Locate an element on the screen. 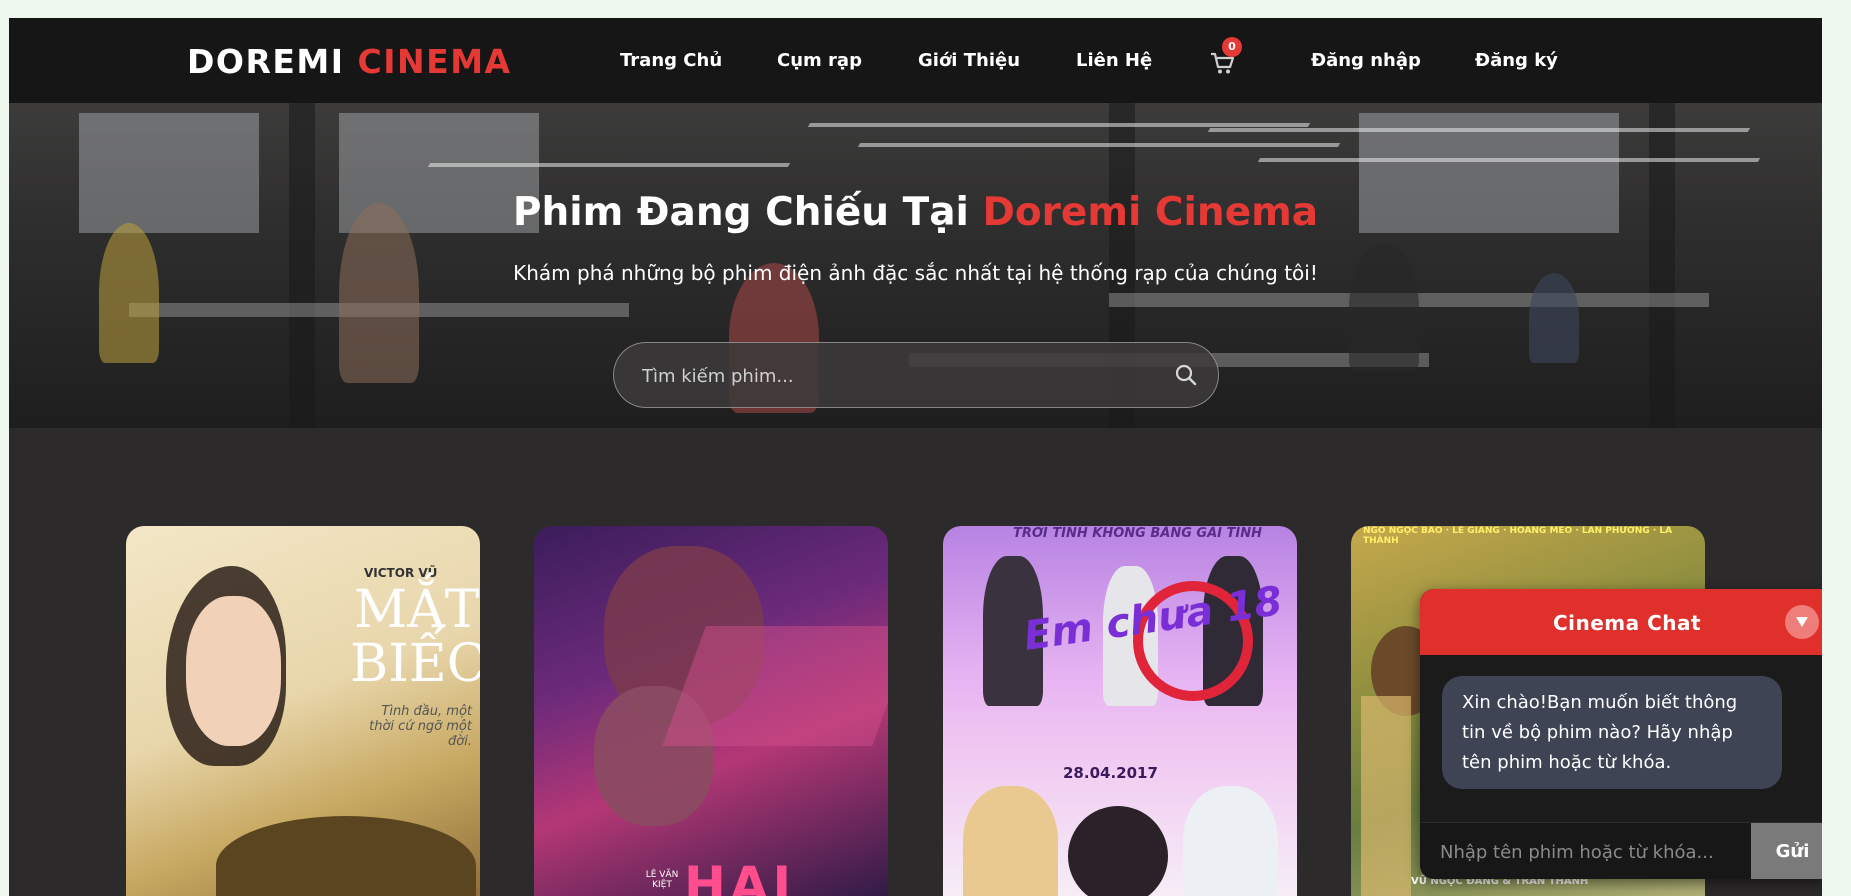  hero-title-highlight: Doremi Cinema is located at coordinates (1150, 212).